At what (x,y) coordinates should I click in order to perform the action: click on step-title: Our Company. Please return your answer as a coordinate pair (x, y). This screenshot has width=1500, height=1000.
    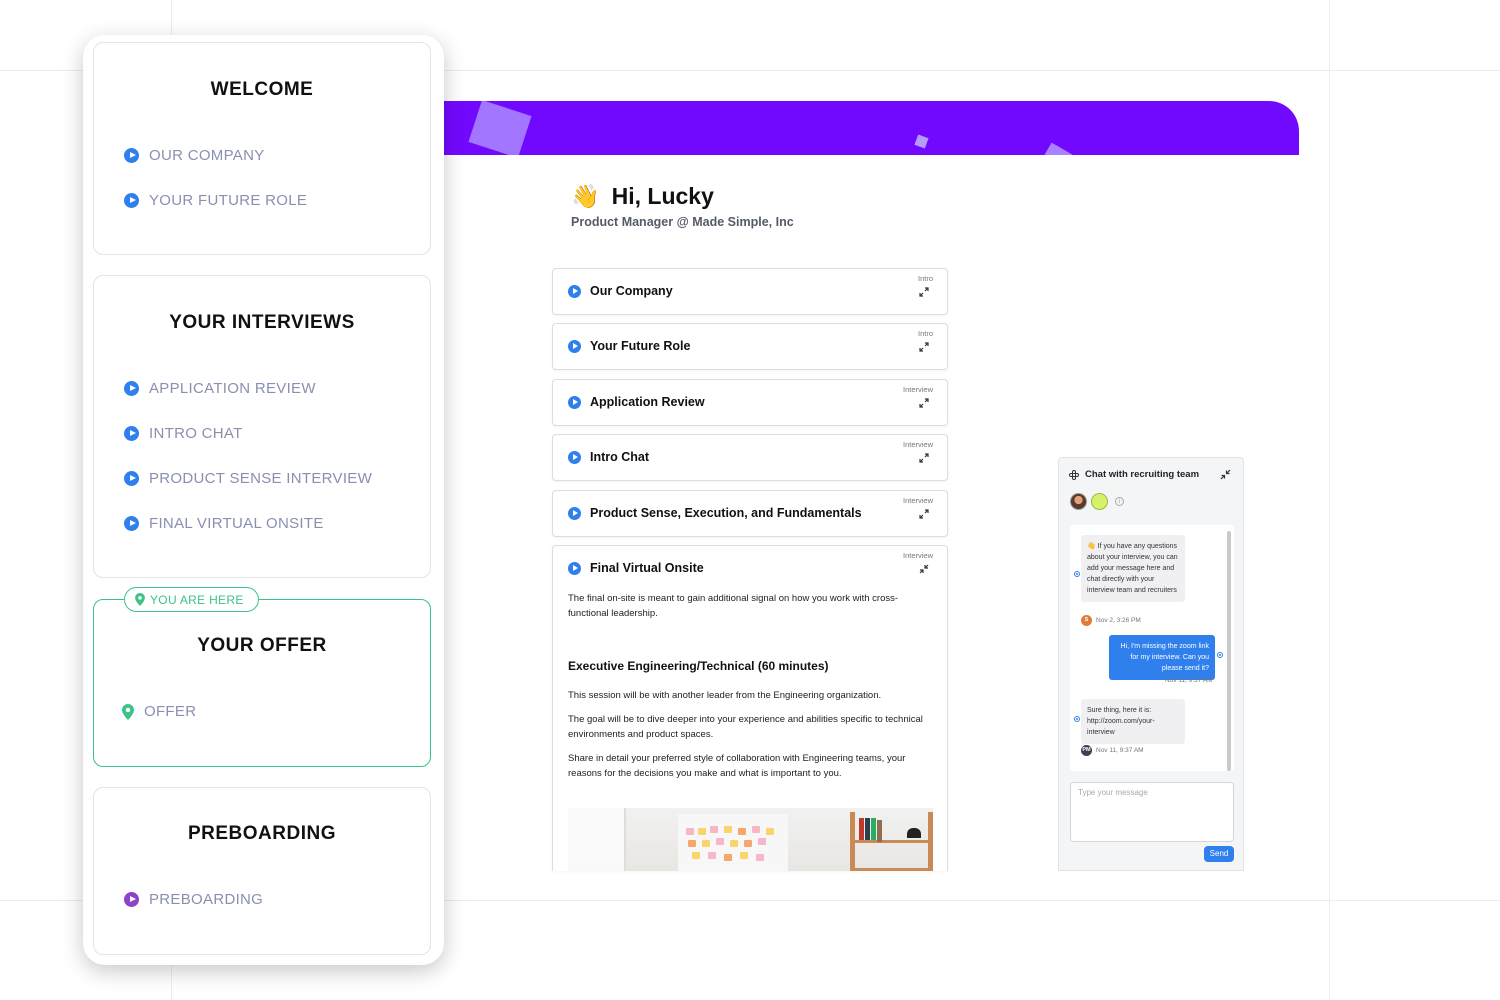
    Looking at the image, I should click on (631, 291).